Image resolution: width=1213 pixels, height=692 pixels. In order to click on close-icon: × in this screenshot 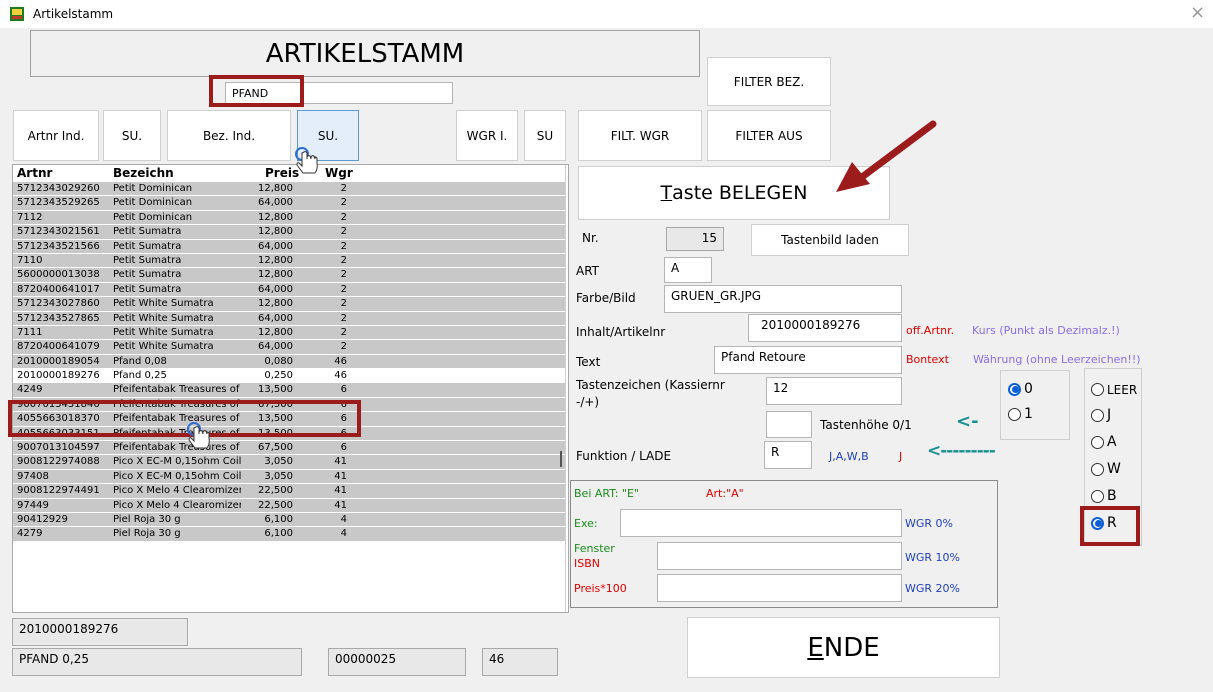, I will do `click(1197, 12)`.